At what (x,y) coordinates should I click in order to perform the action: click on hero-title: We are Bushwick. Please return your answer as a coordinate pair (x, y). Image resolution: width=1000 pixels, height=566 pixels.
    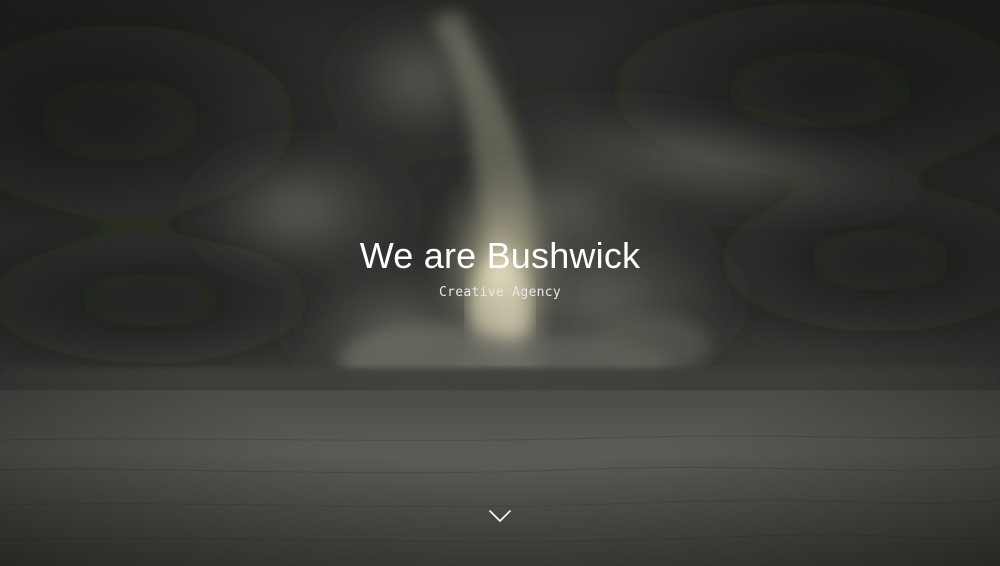
    Looking at the image, I should click on (500, 255).